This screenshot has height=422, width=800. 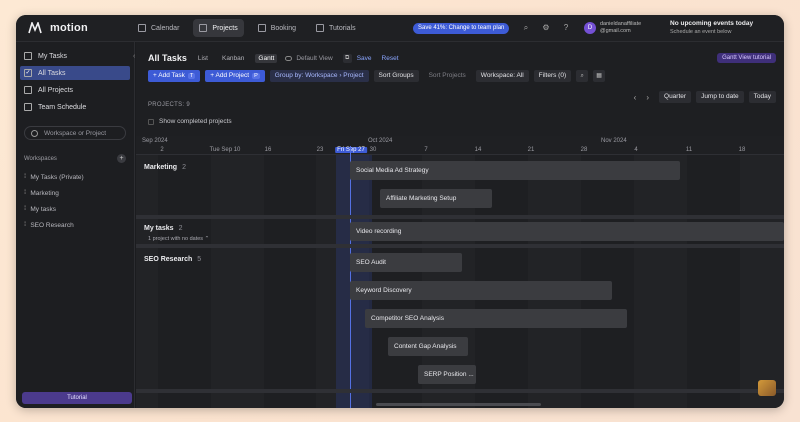 I want to click on day-label: 4, so click(x=636, y=150).